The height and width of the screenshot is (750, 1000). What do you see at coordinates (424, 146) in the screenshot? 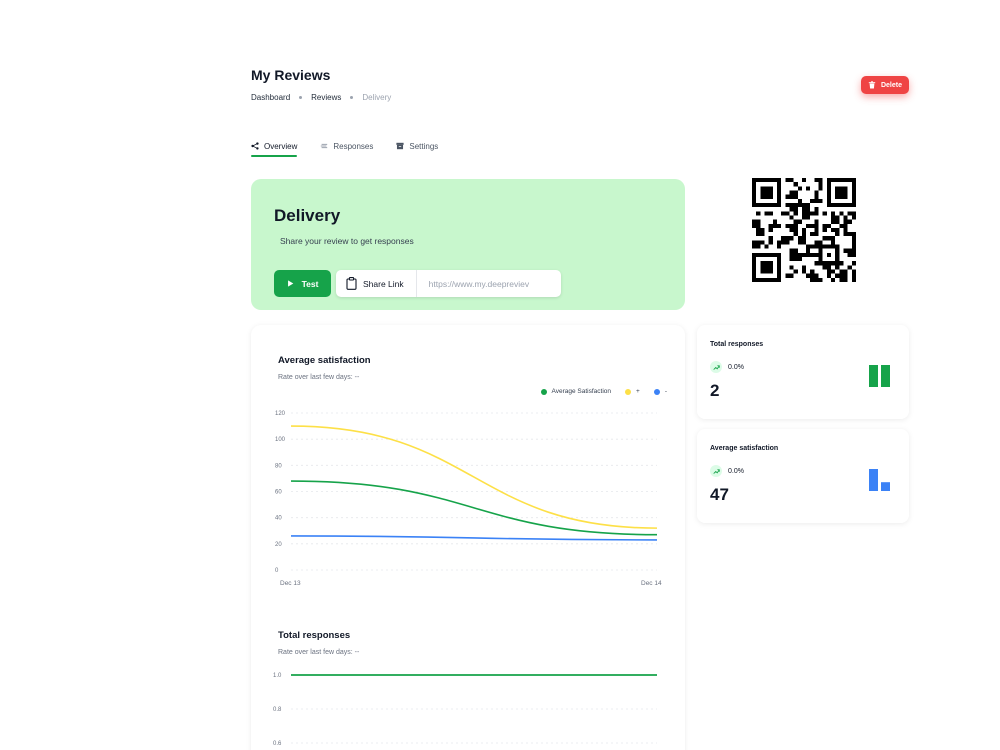
I see `tab-label: Settings` at bounding box center [424, 146].